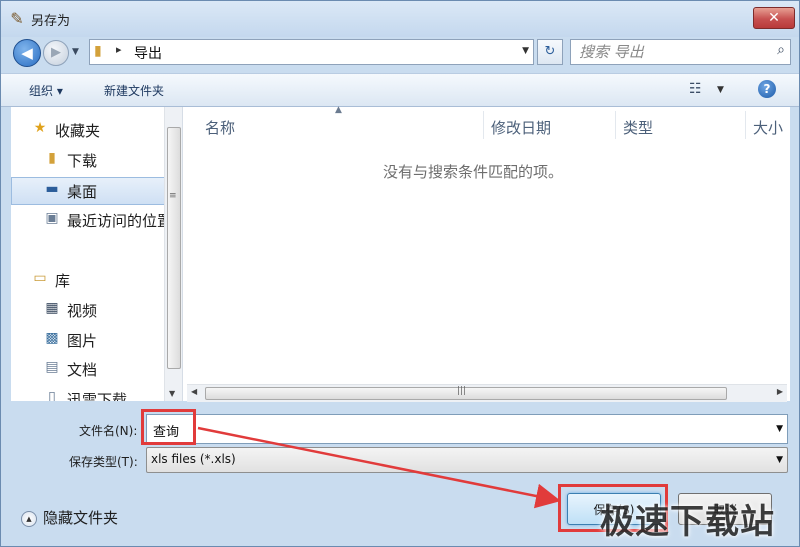 The width and height of the screenshot is (800, 547). Describe the element at coordinates (550, 52) in the screenshot. I see `refresh-button: ↻` at that location.